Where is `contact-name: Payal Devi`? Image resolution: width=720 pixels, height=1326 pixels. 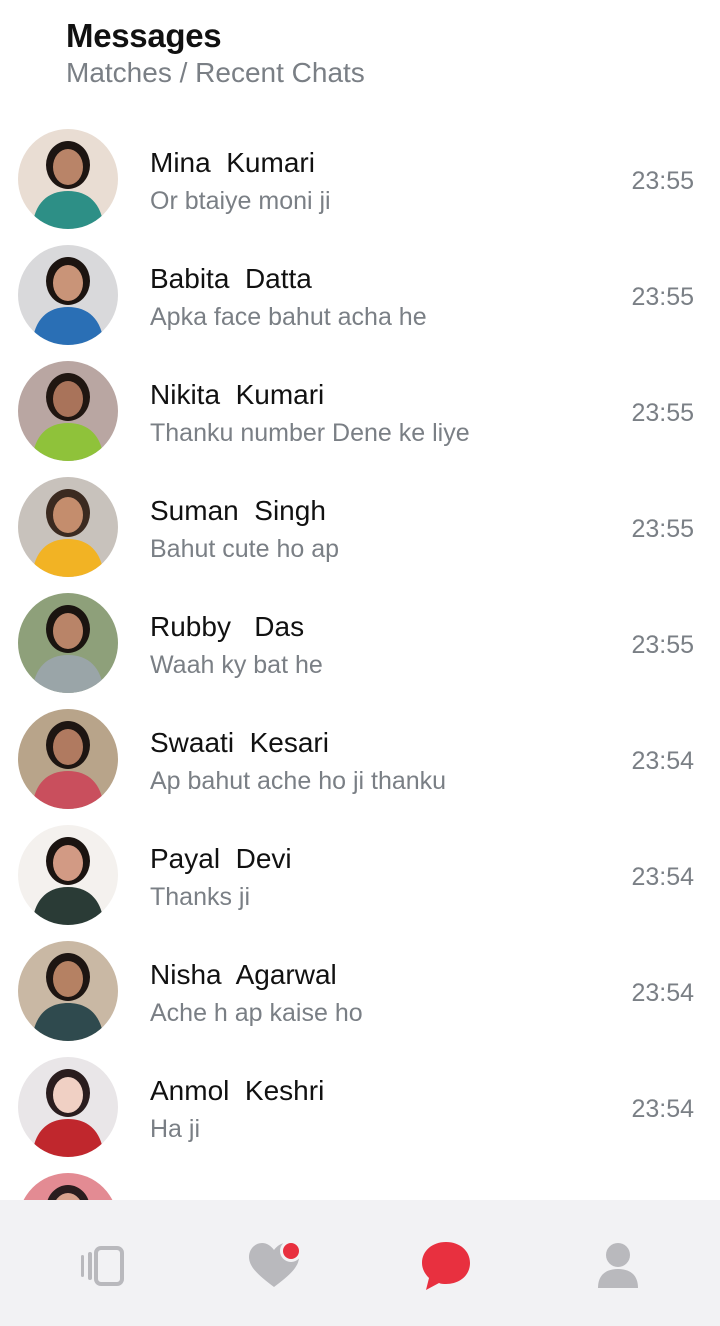 contact-name: Payal Devi is located at coordinates (221, 858).